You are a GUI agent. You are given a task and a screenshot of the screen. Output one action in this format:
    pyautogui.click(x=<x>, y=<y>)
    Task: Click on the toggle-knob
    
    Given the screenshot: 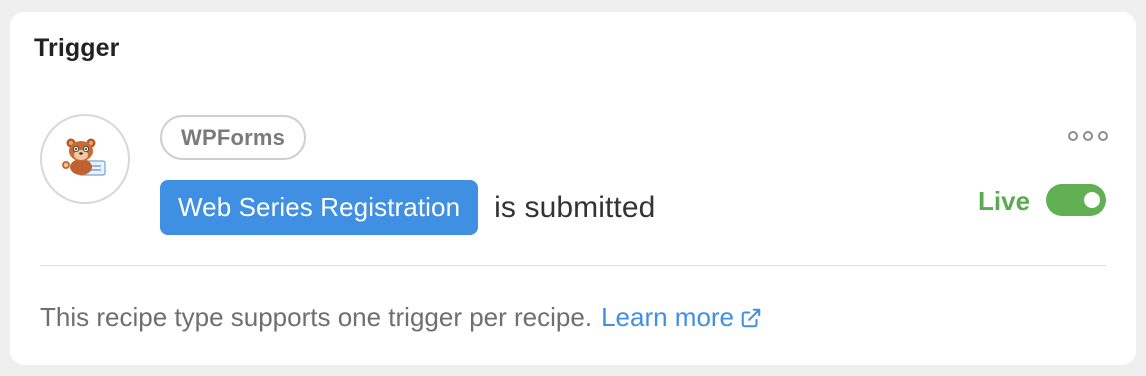 What is the action you would take?
    pyautogui.click(x=1092, y=200)
    